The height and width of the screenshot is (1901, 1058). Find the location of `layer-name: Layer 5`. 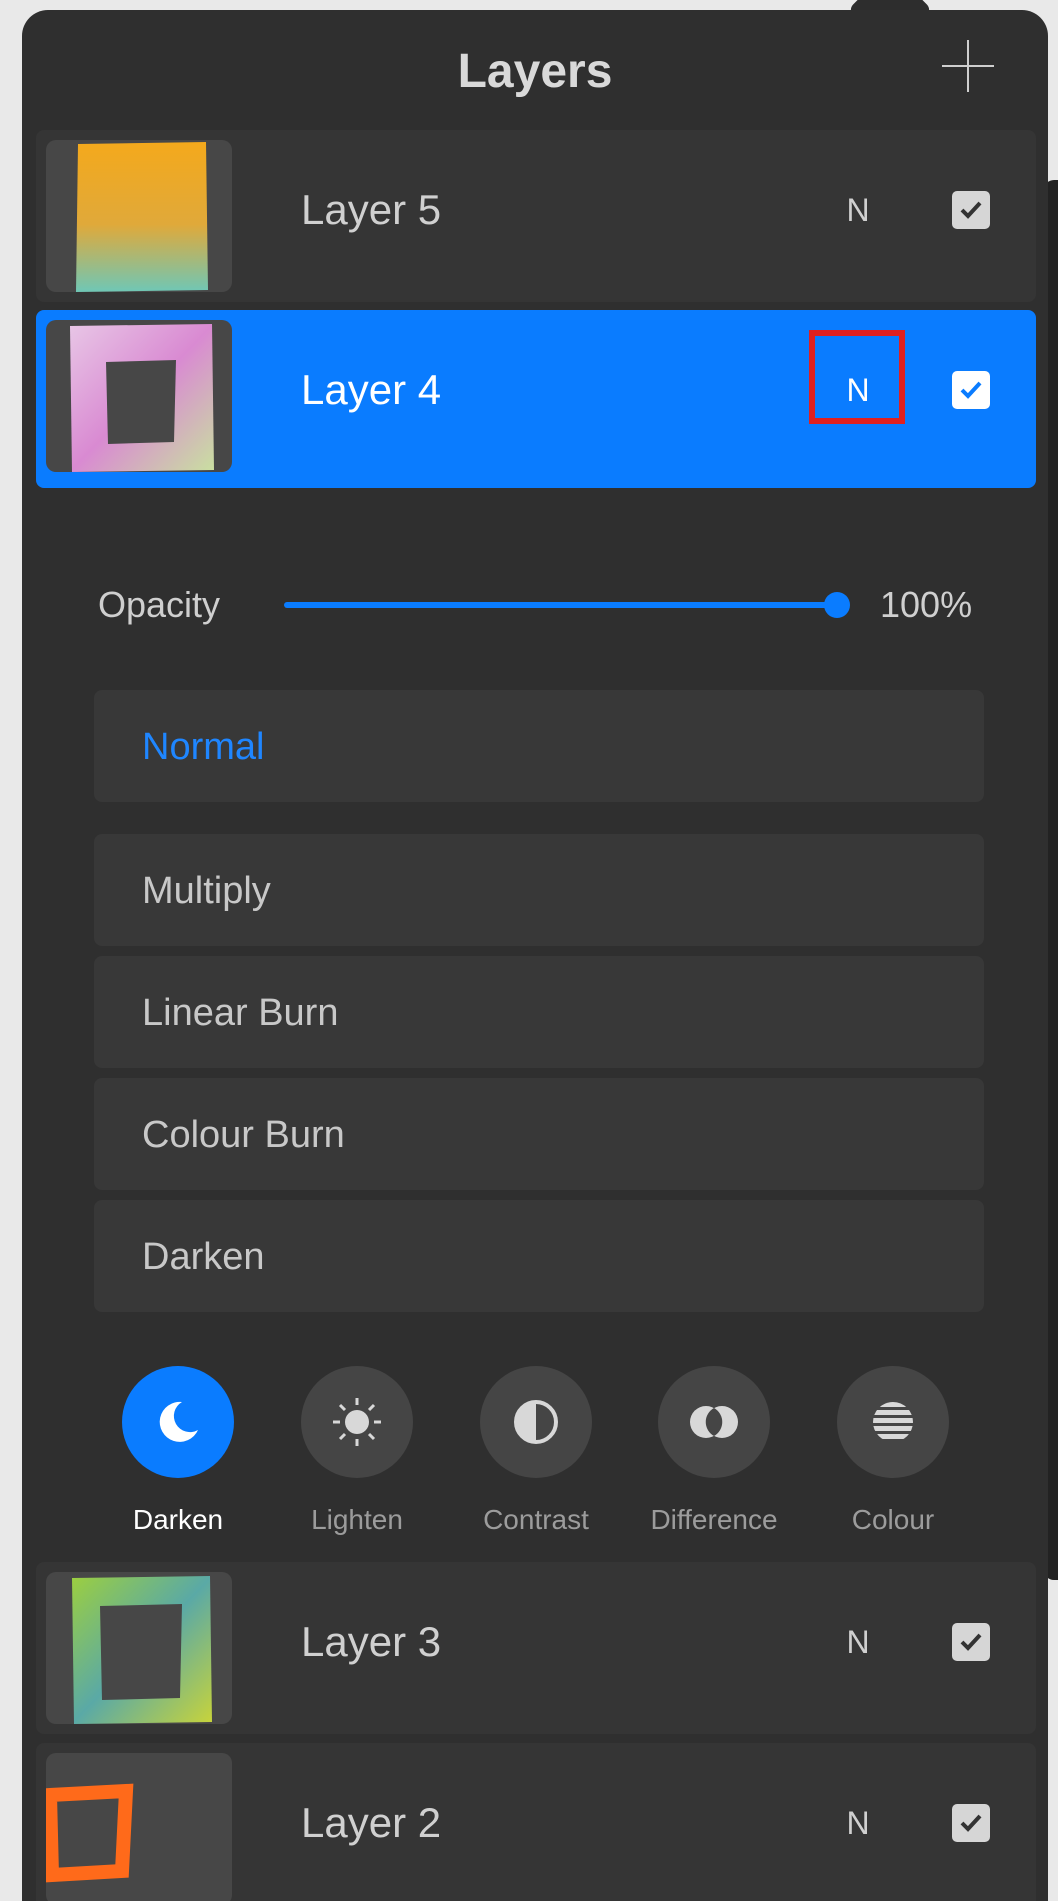

layer-name: Layer 5 is located at coordinates (371, 209).